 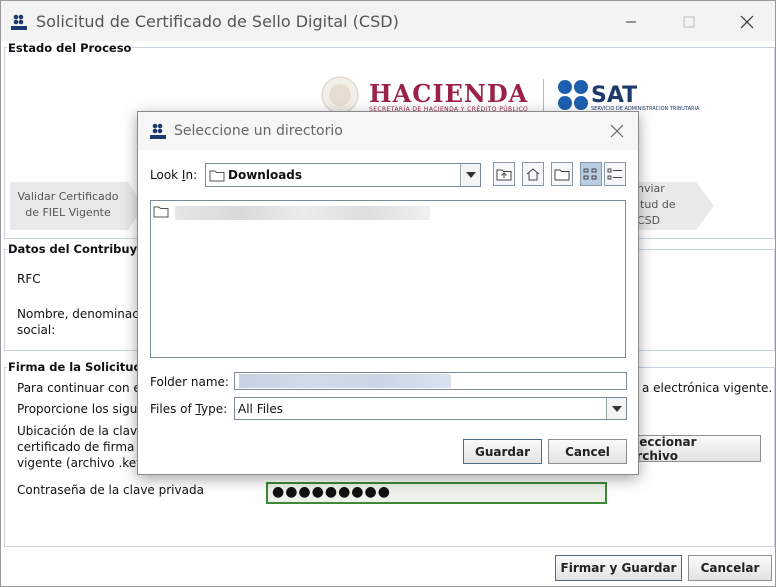 What do you see at coordinates (656, 204) in the screenshot?
I see `step-3-line-2: itud de` at bounding box center [656, 204].